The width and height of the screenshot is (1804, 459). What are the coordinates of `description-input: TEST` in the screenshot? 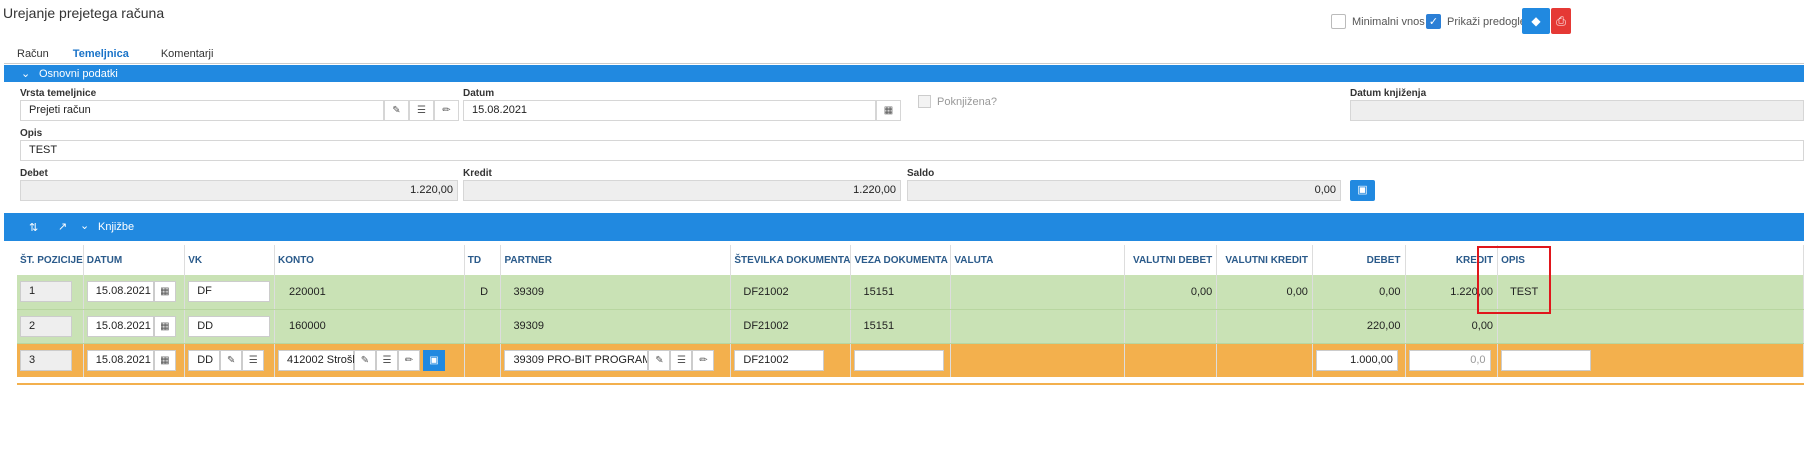 It's located at (912, 150).